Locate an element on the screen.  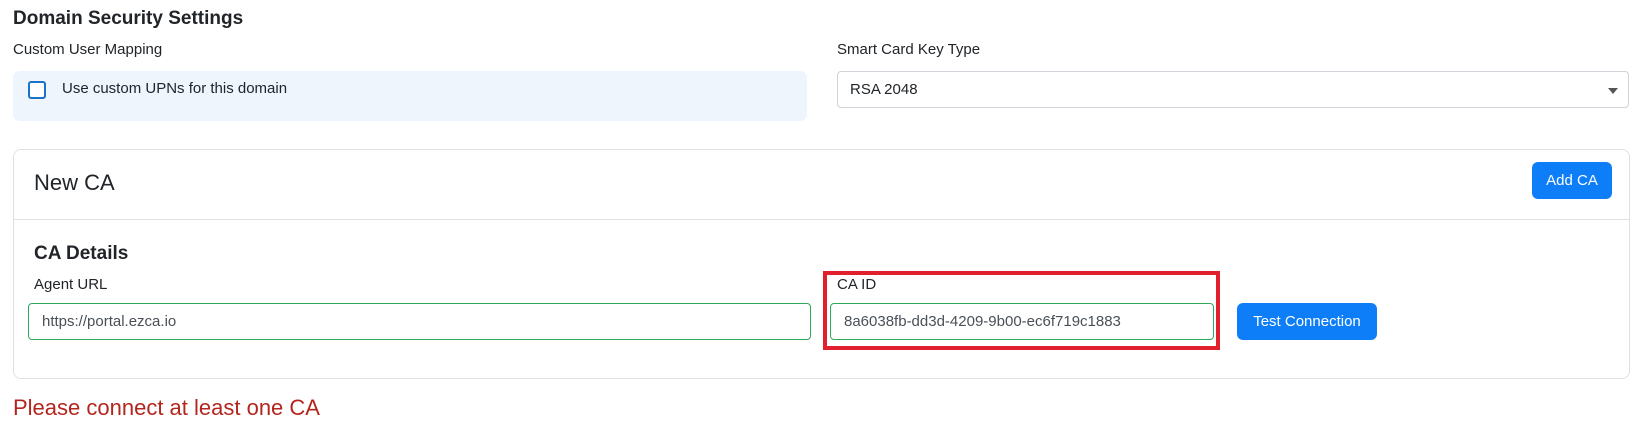
custom-upn-checkbox is located at coordinates (37, 90).